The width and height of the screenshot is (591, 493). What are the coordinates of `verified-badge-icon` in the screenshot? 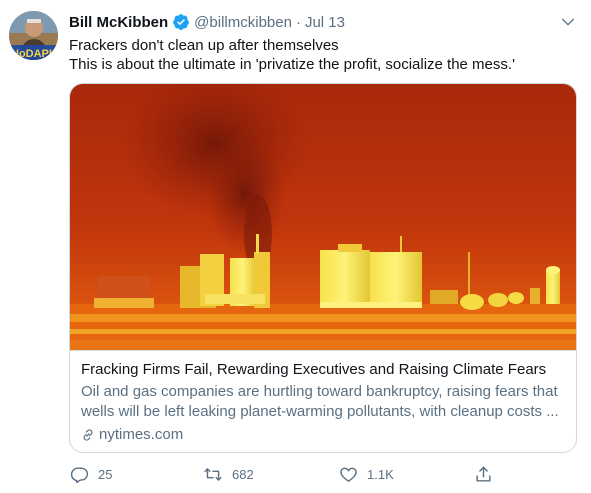 It's located at (181, 22).